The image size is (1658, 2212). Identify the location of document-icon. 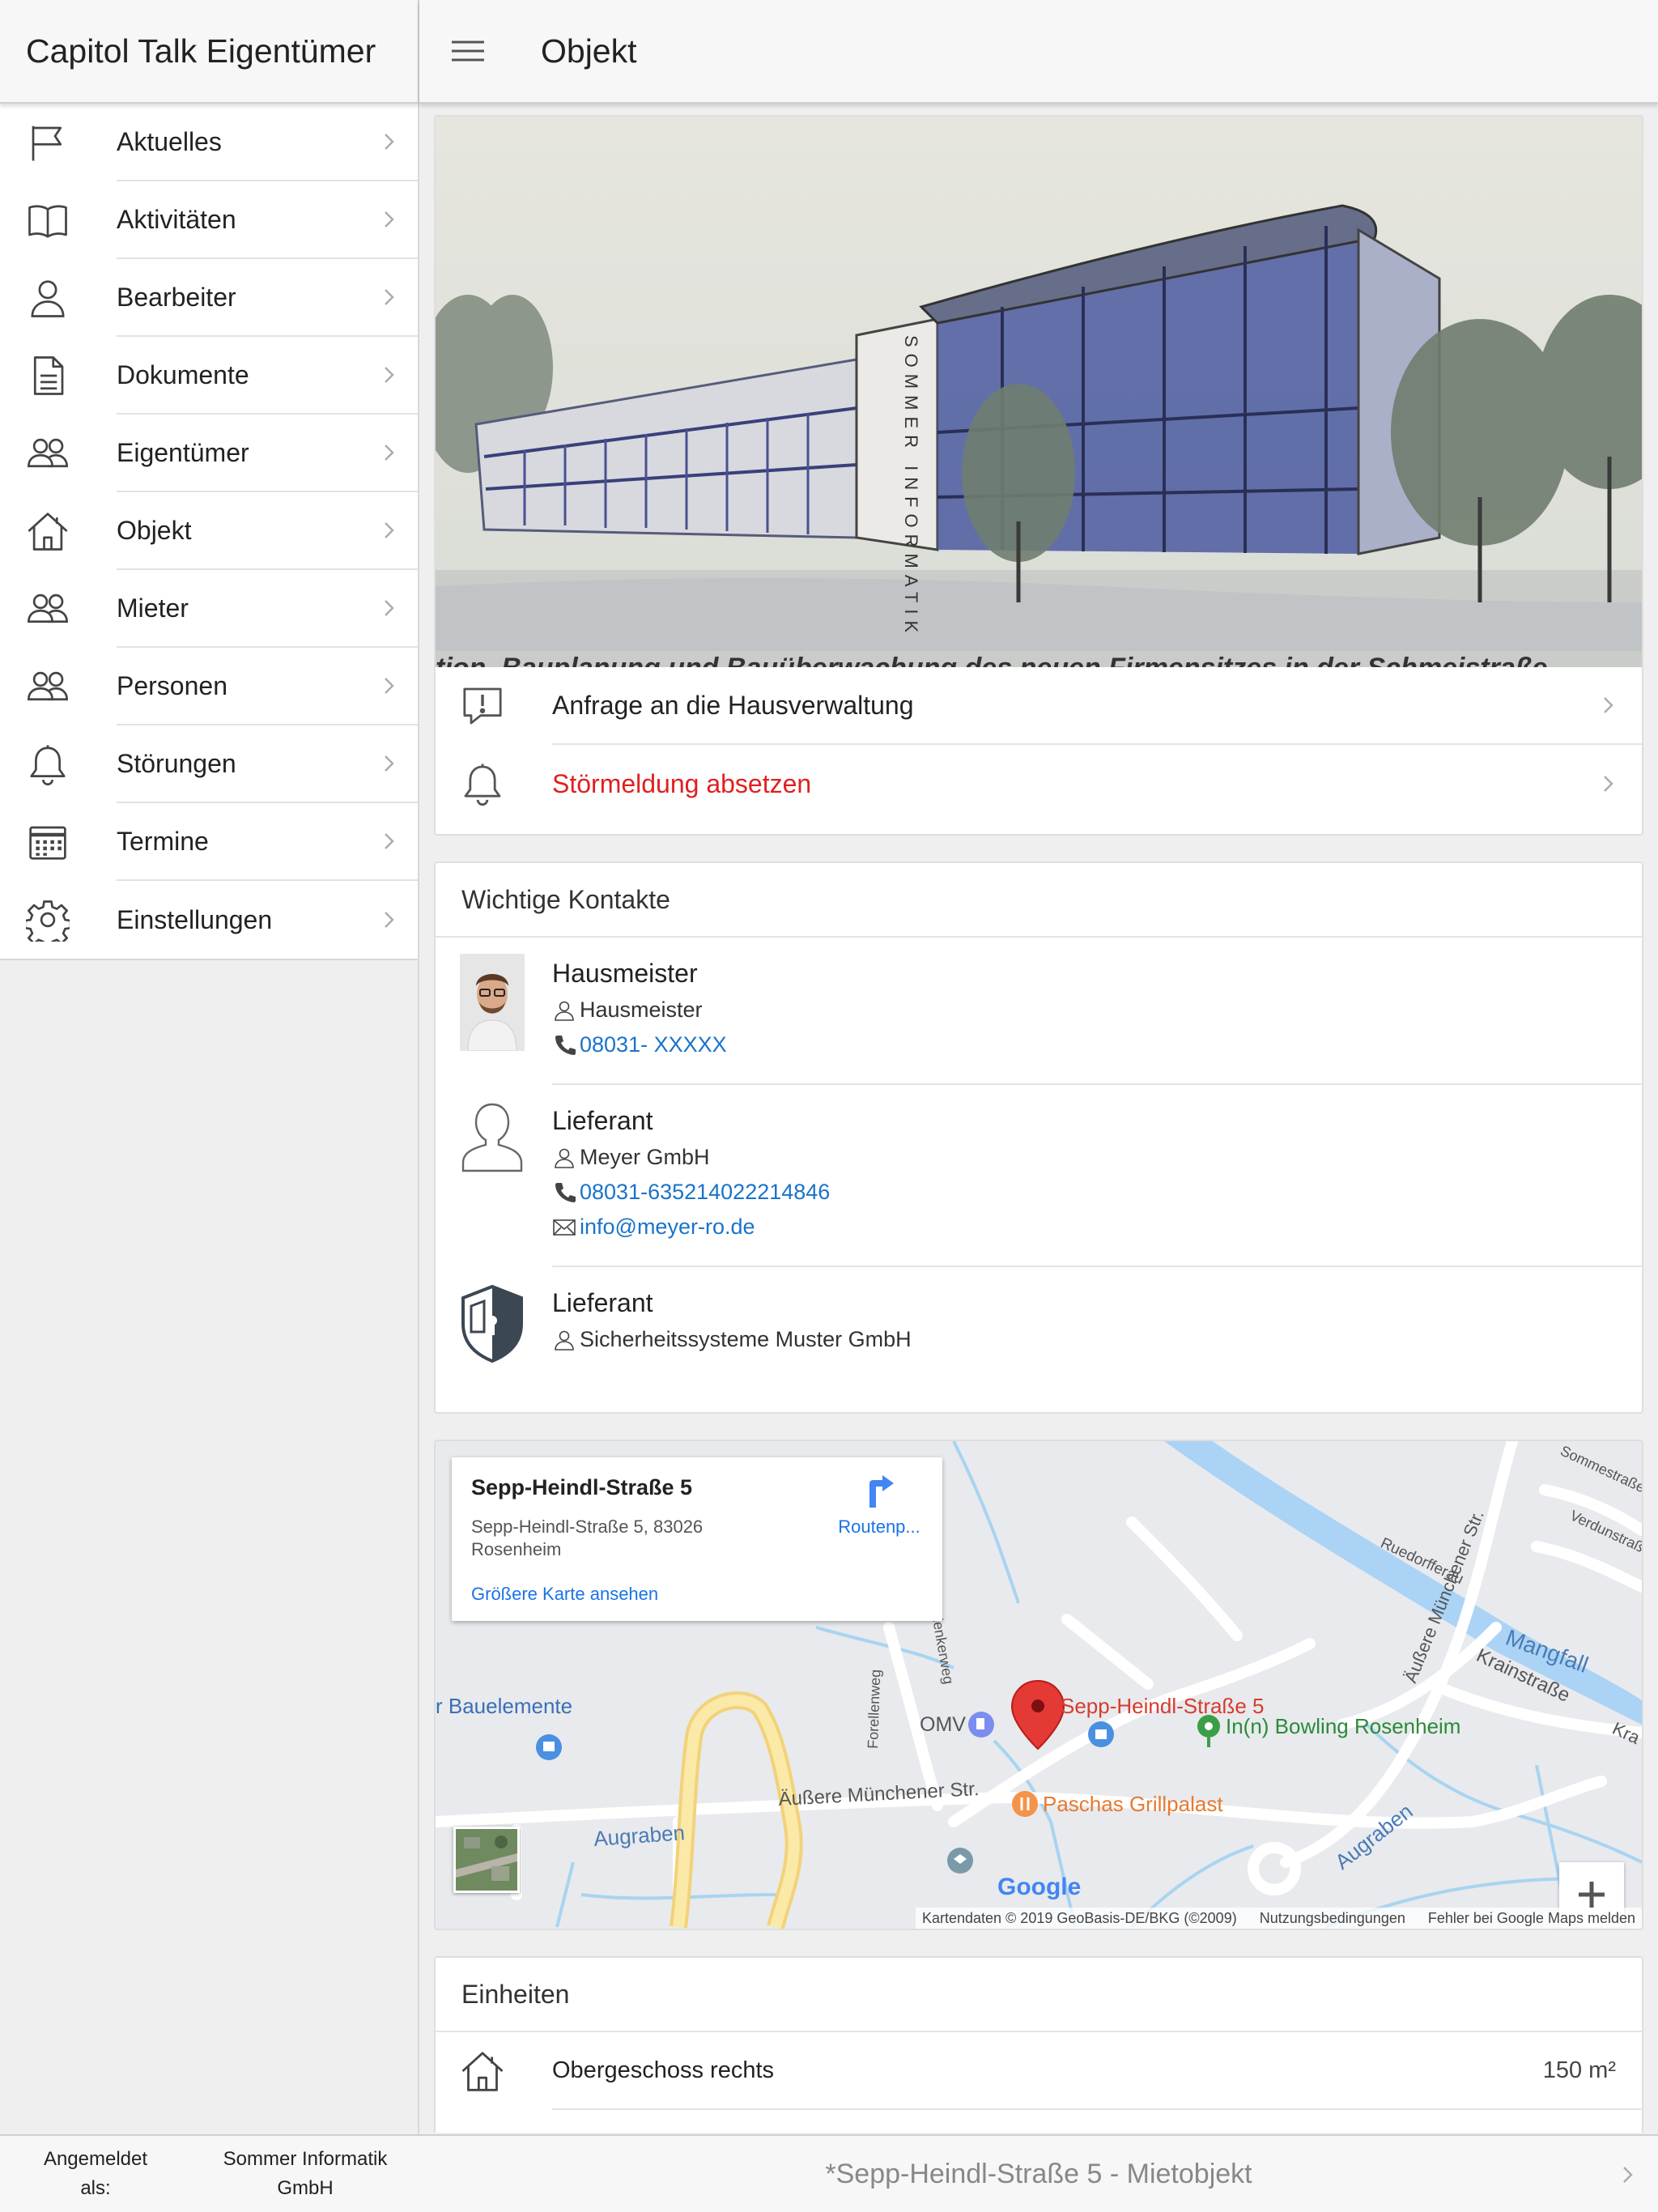
(48, 376).